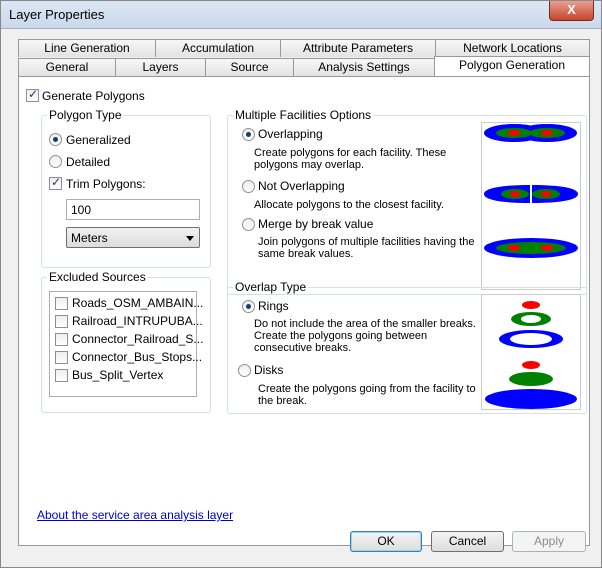 Image resolution: width=602 pixels, height=568 pixels. I want to click on window-title: Layer Properties, so click(57, 14).